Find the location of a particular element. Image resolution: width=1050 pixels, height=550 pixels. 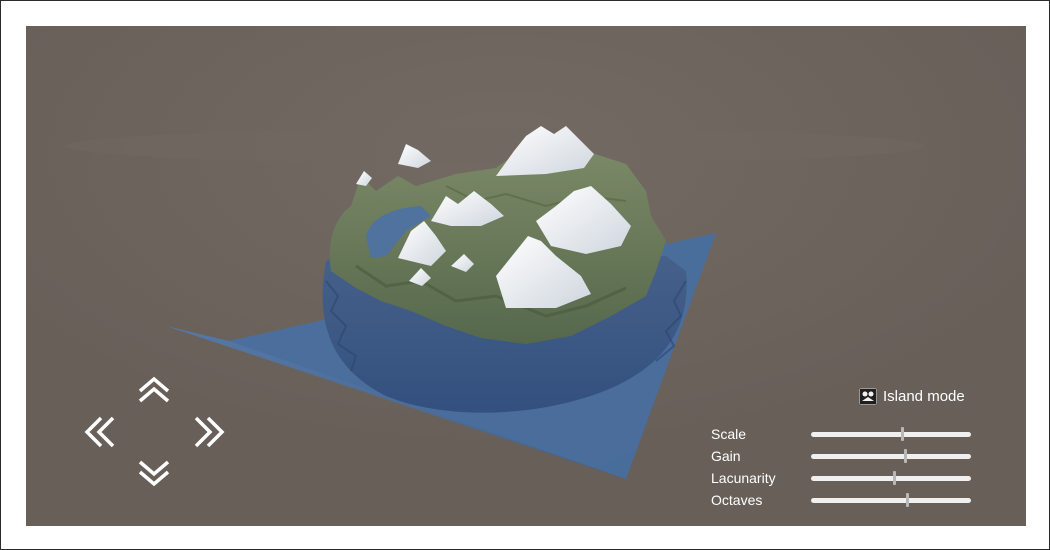

scale-slider is located at coordinates (891, 434).